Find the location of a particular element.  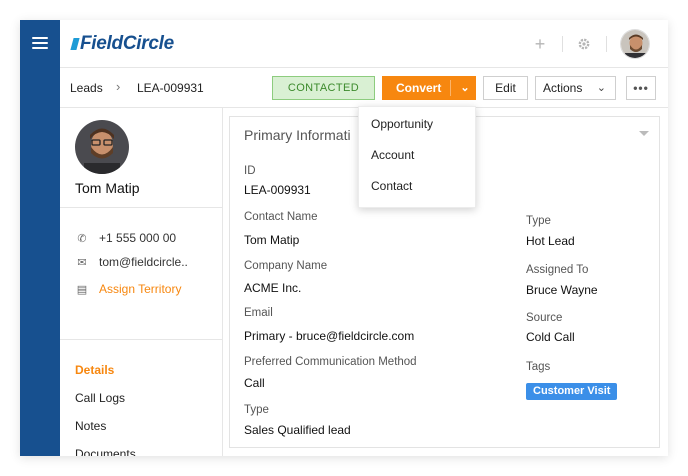

more-options-button: ••• is located at coordinates (641, 88).